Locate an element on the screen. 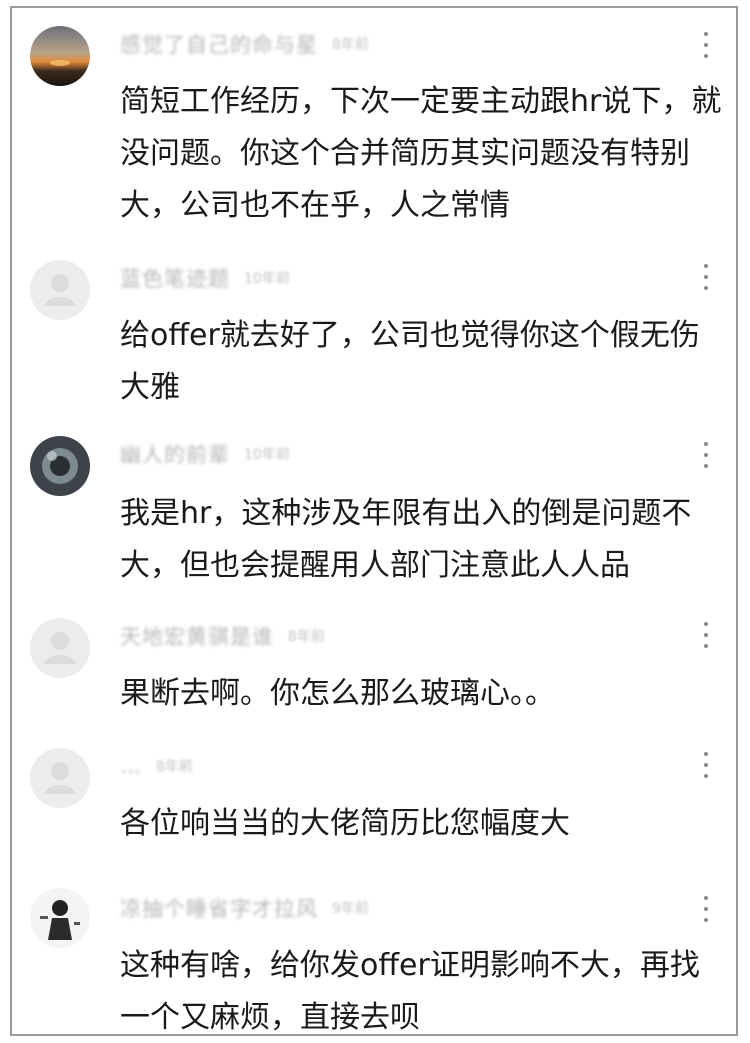 This screenshot has height=1043, width=750. comment-text: 给offer就去好了，公司也觉得你这个假无伤大雅 is located at coordinates (410, 361).